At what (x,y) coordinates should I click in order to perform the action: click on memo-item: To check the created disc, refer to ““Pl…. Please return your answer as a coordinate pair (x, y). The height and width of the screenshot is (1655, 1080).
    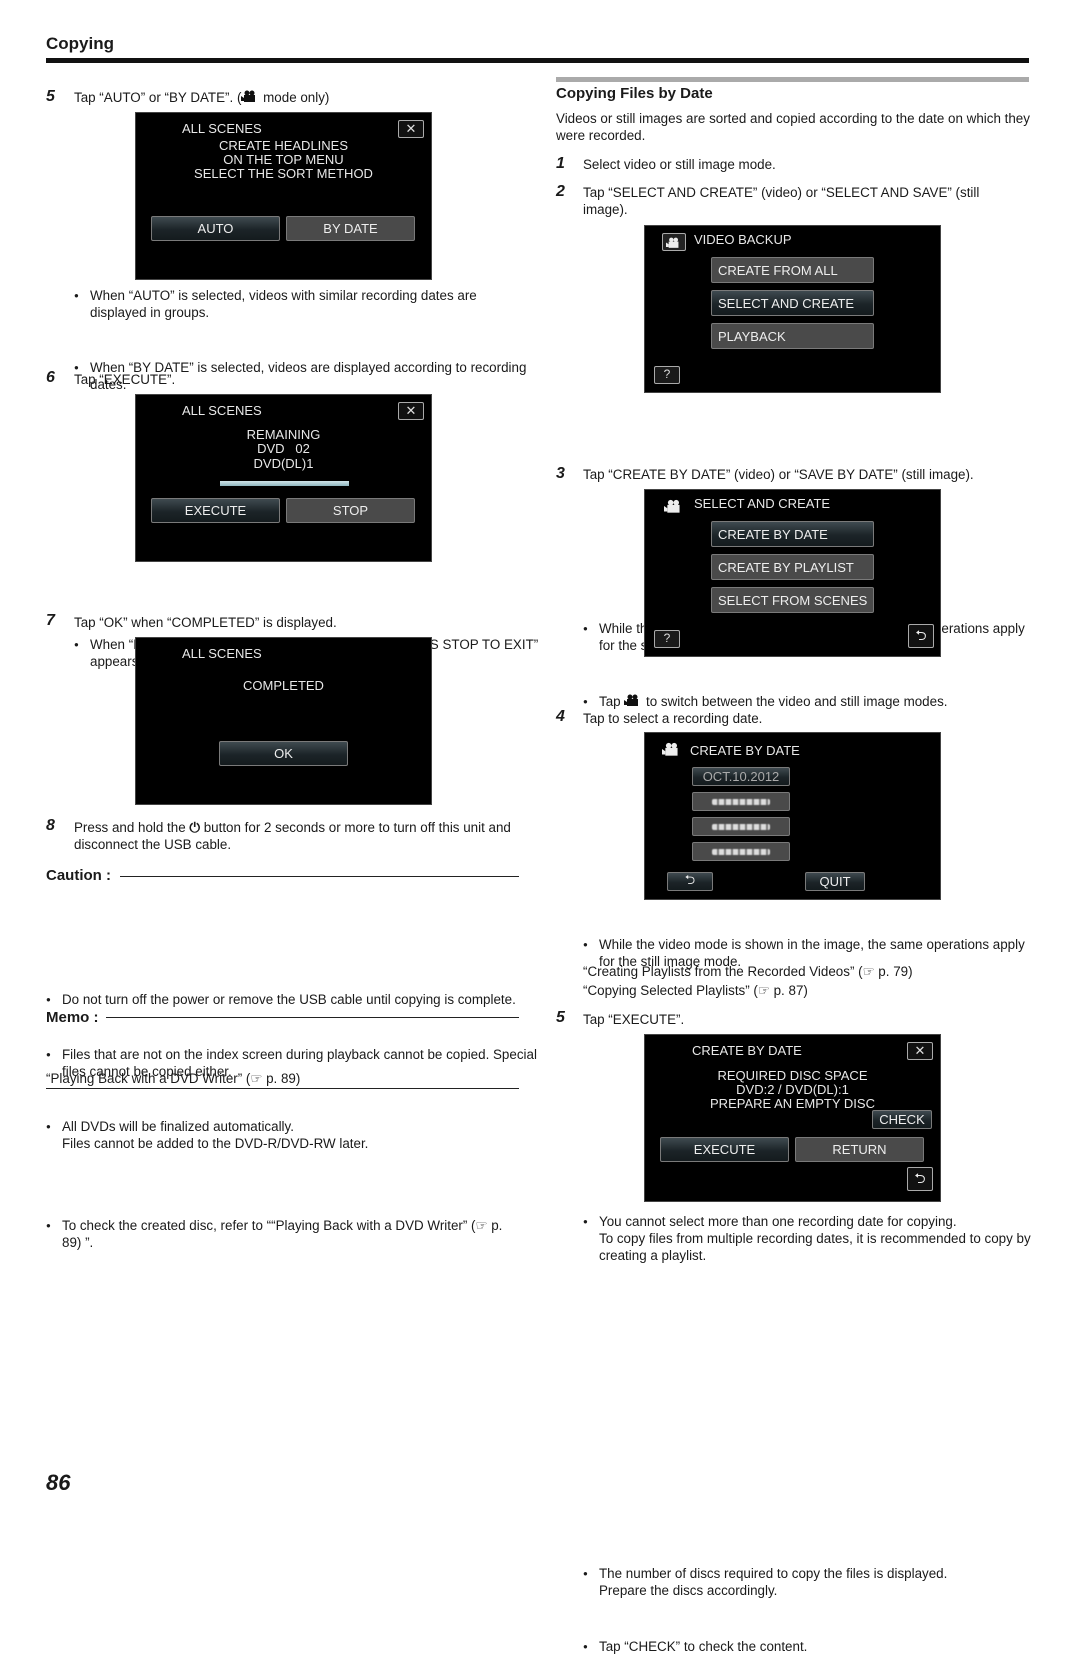
    Looking at the image, I should click on (284, 1234).